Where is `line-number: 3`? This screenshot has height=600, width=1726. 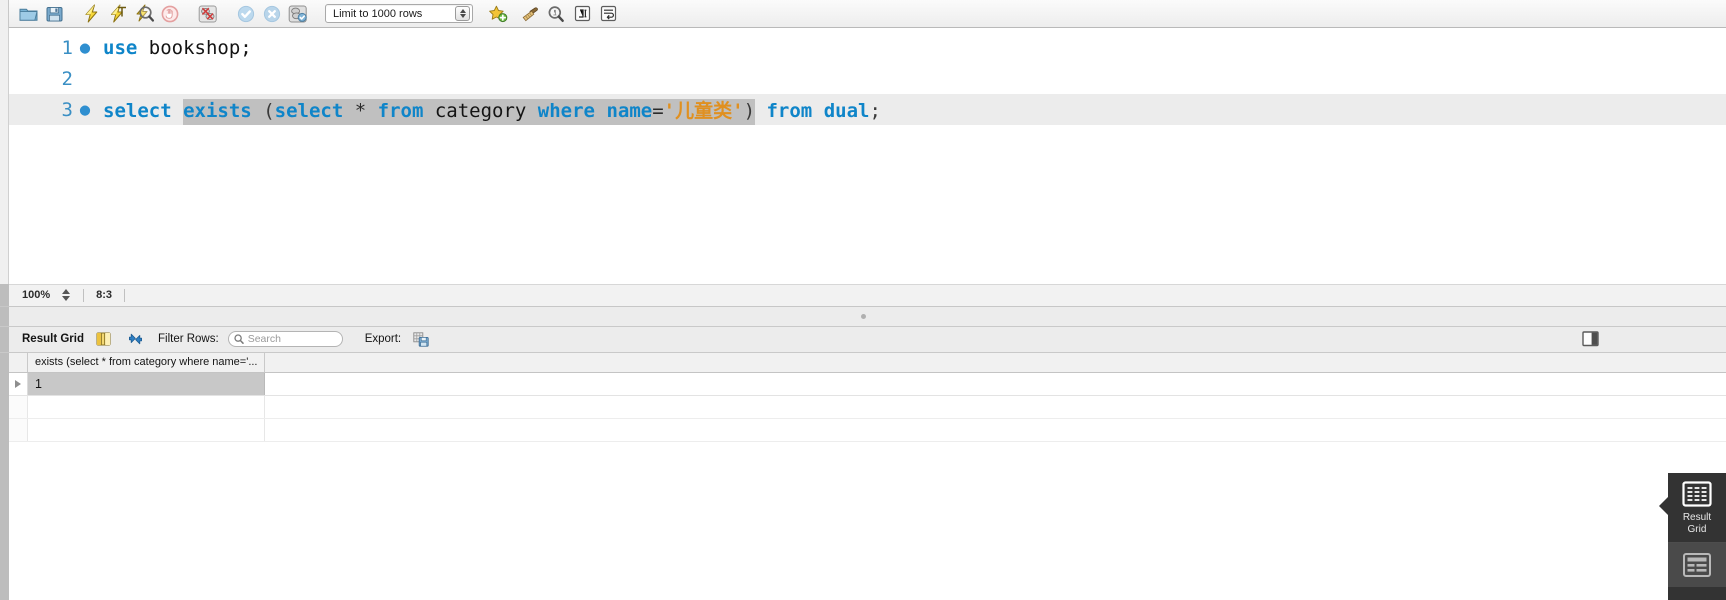
line-number: 3 is located at coordinates (67, 109).